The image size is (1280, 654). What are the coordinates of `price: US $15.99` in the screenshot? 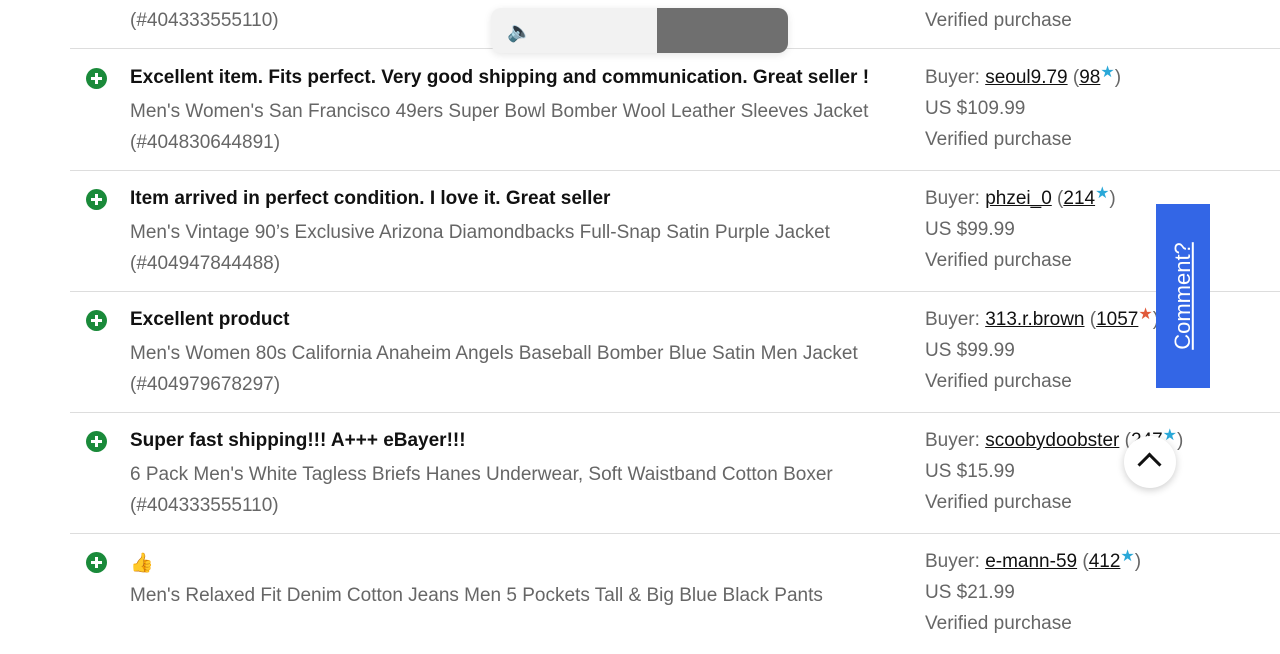 It's located at (970, 471).